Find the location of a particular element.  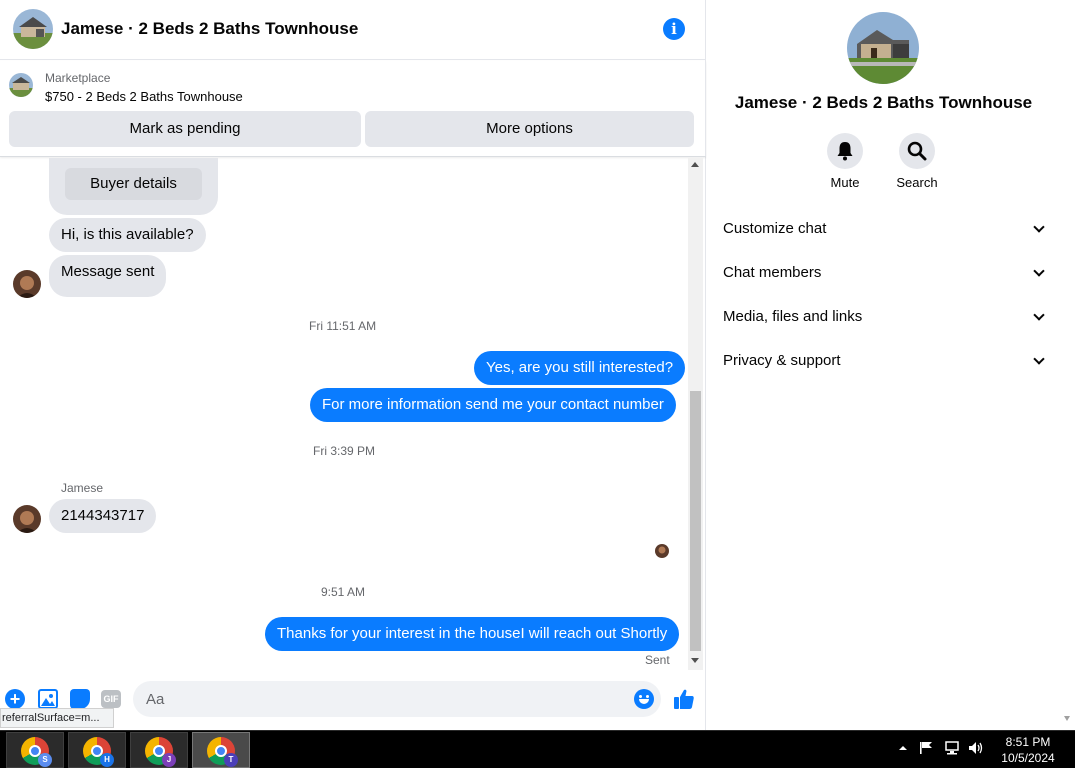

chrome-icon: J is located at coordinates (160, 752).